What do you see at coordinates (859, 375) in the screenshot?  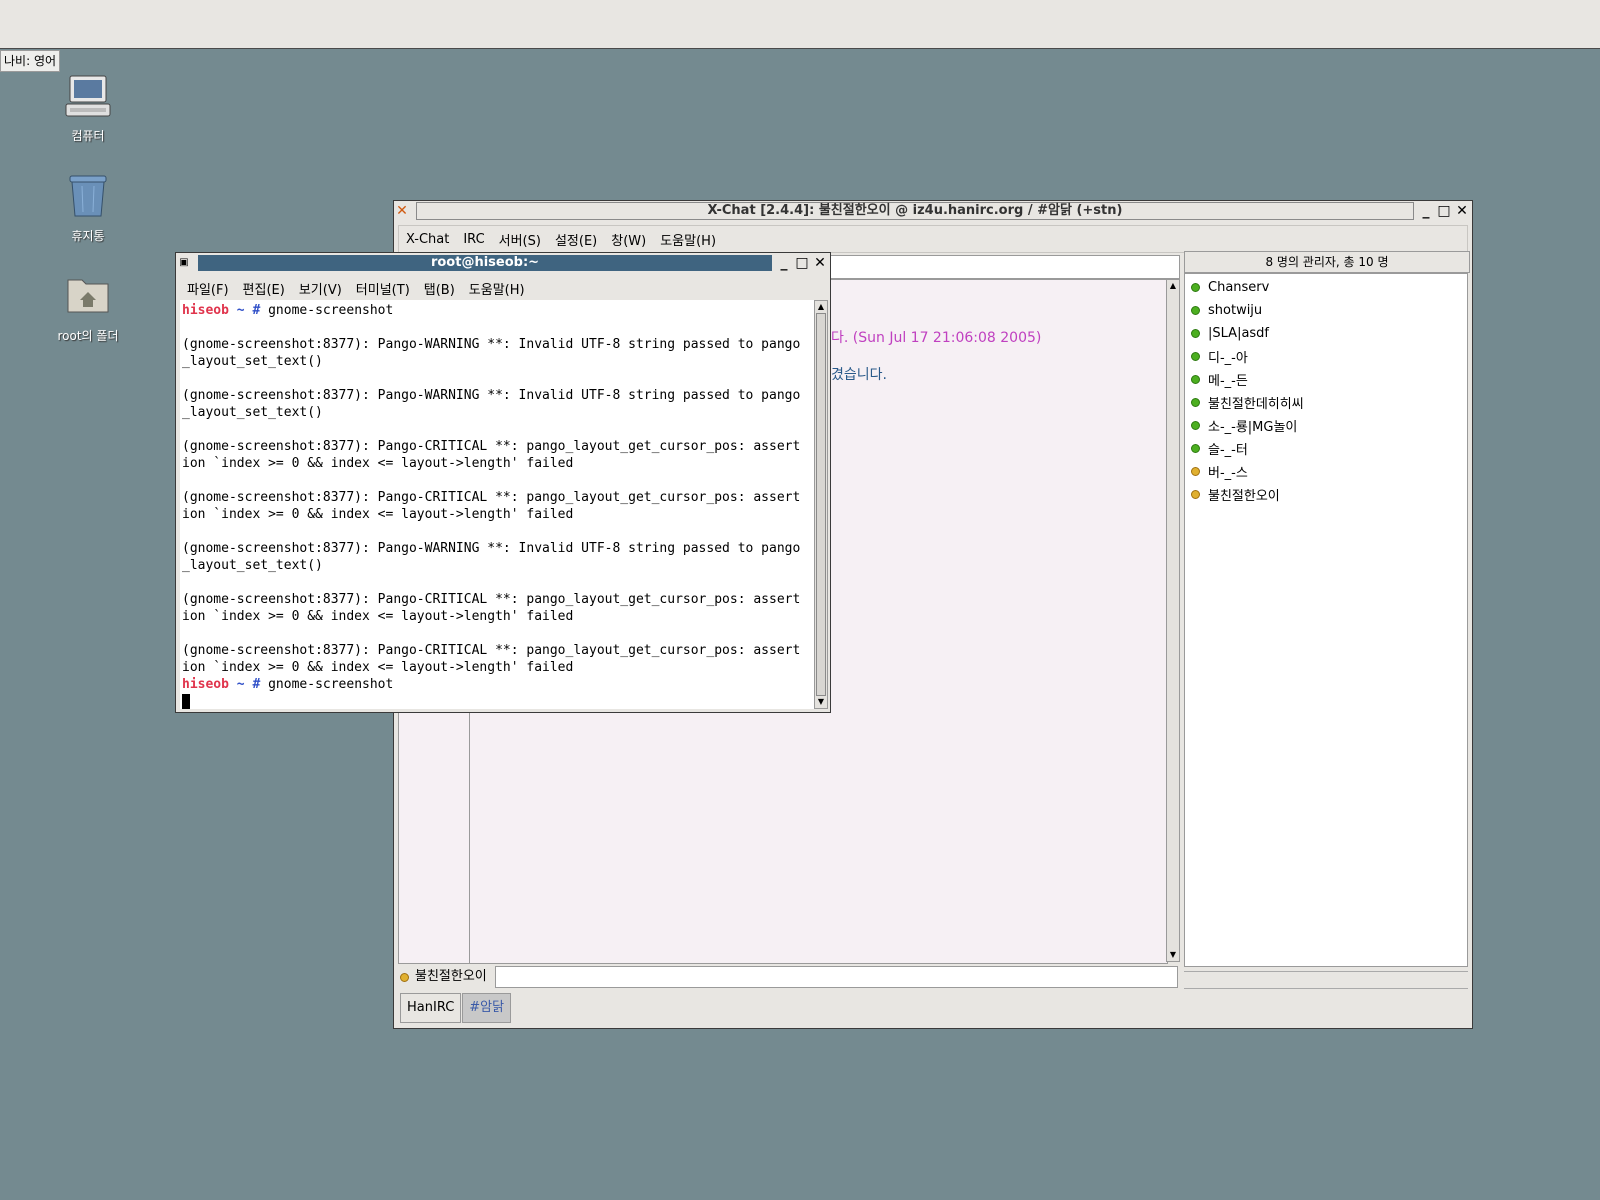 I see `chat-line: 겼습니다.` at bounding box center [859, 375].